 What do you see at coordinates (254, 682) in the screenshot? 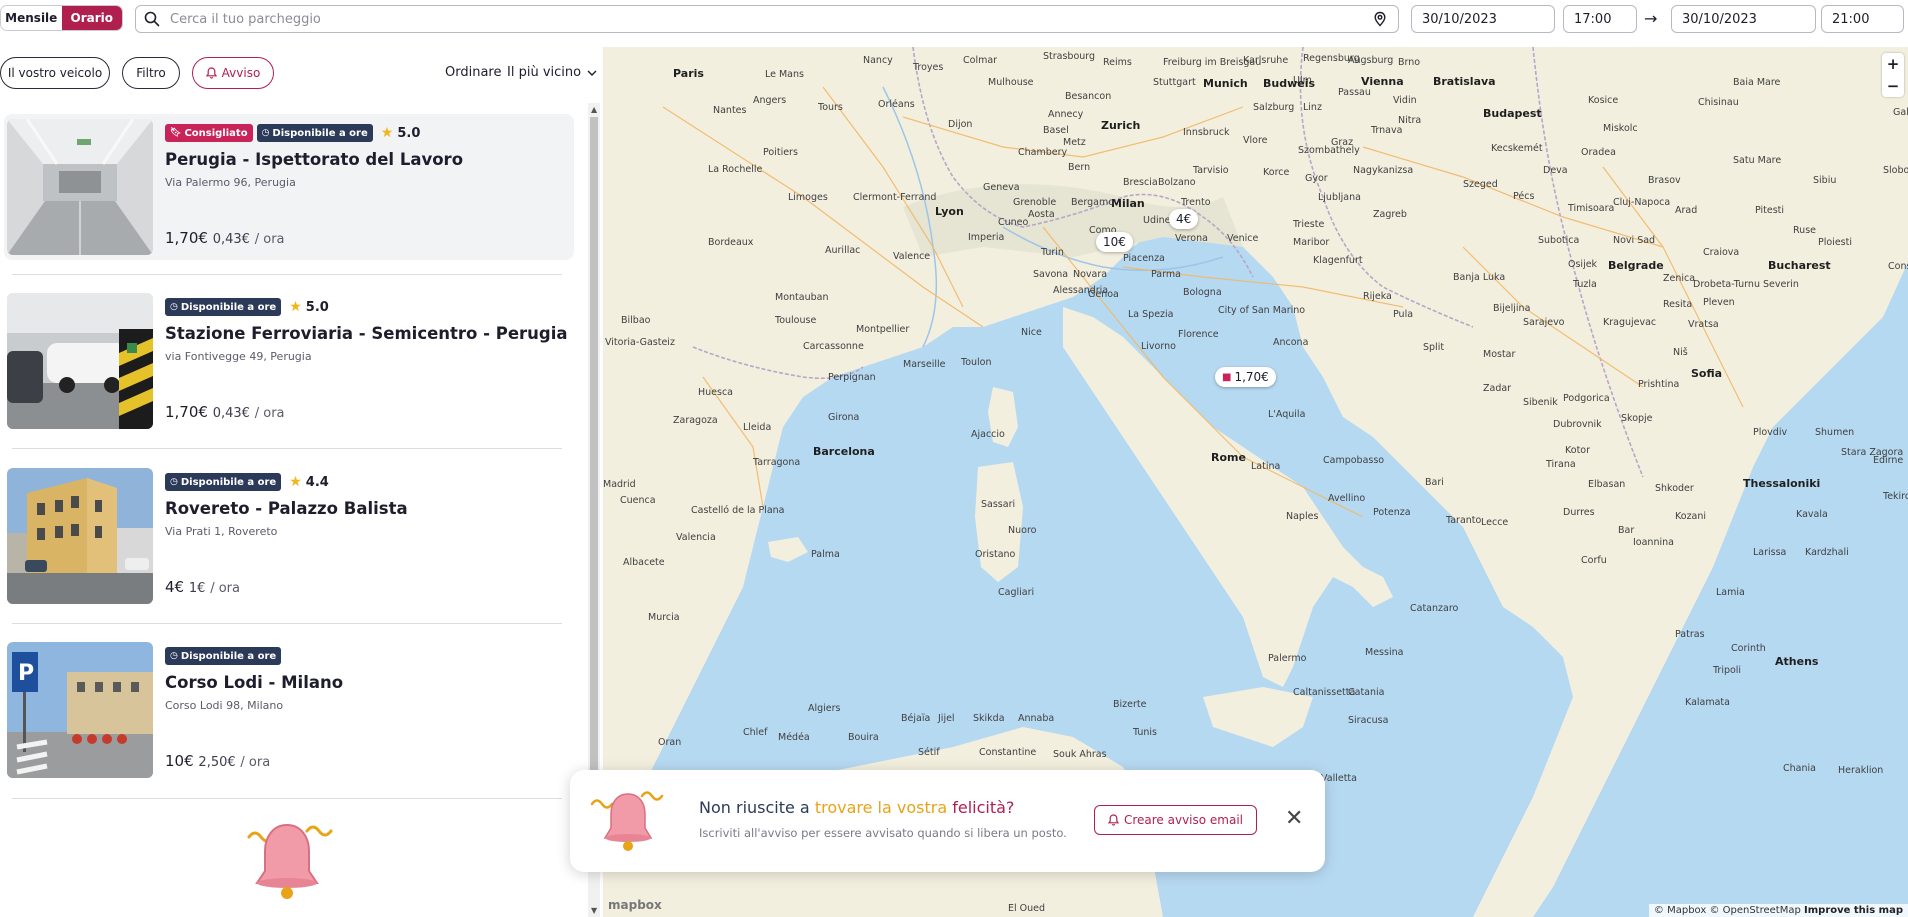
I see `parking-title: Corso Lodi - Milano` at bounding box center [254, 682].